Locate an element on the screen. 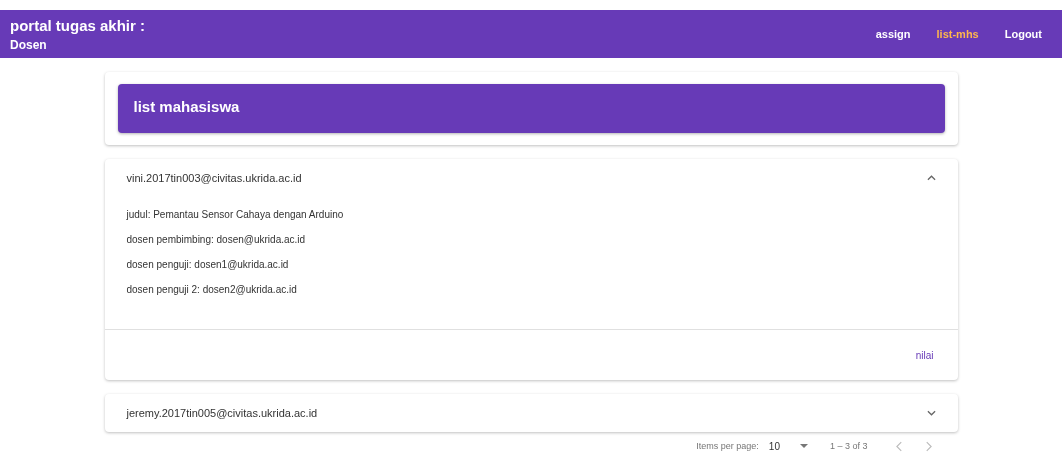  dropdown-icon is located at coordinates (803, 446).